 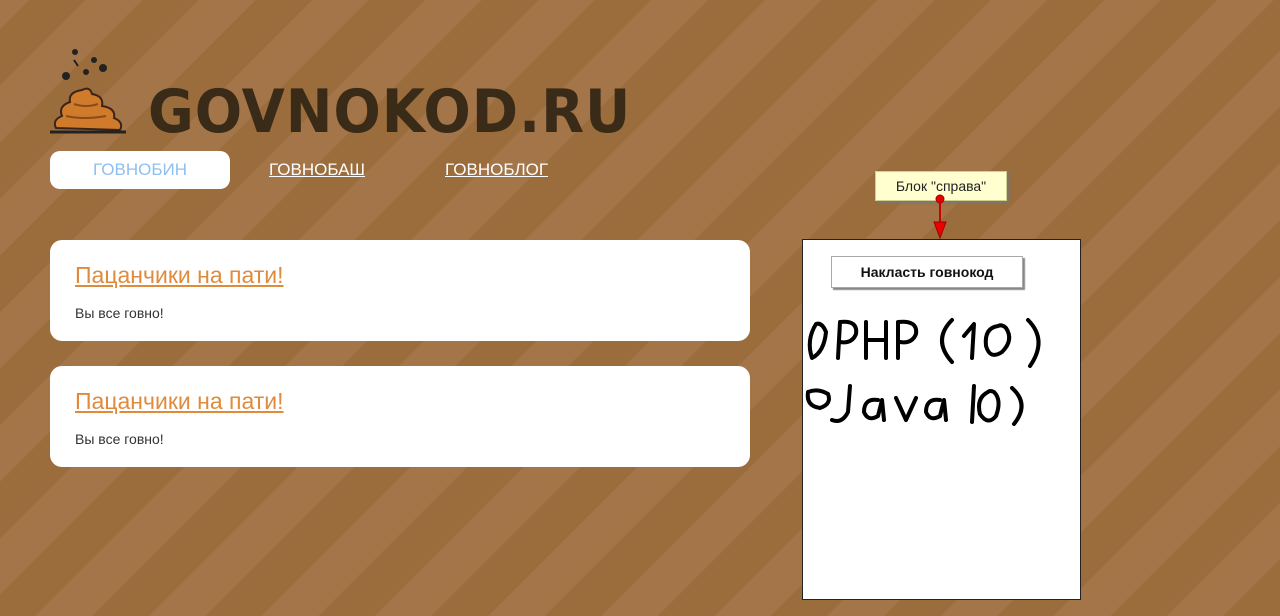 What do you see at coordinates (923, 372) in the screenshot?
I see `handwritten-language-list` at bounding box center [923, 372].